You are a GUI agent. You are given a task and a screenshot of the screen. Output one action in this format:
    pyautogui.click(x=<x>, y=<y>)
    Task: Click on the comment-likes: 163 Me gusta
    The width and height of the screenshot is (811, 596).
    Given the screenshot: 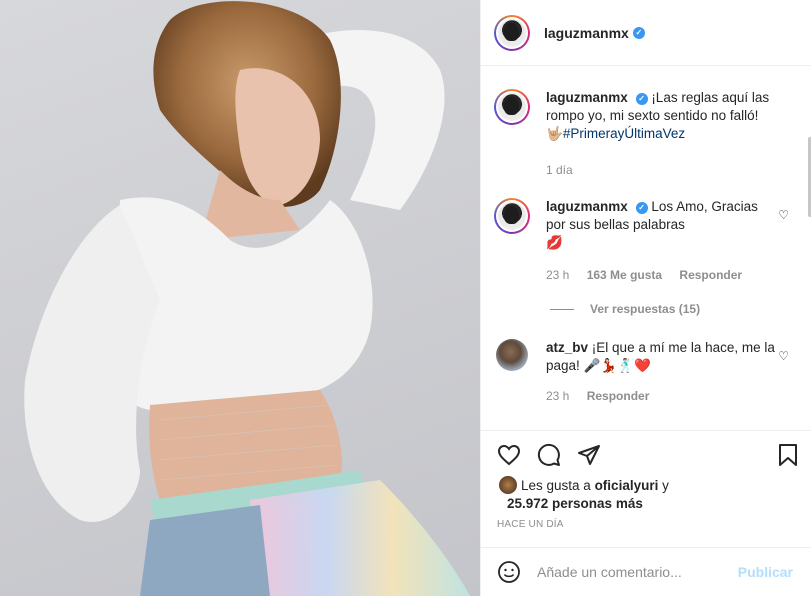 What is the action you would take?
    pyautogui.click(x=624, y=275)
    